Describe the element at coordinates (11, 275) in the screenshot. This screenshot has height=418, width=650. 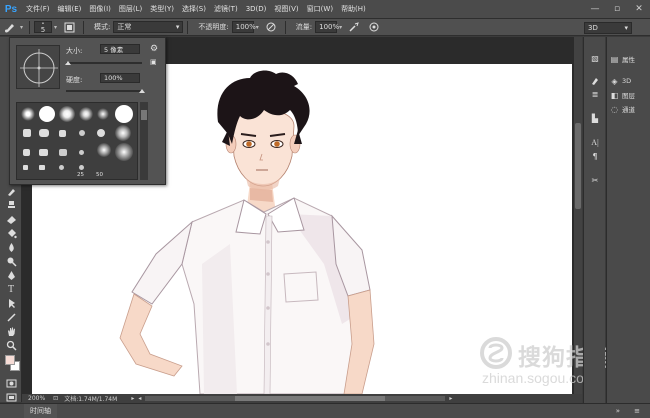
I see `pen-icon` at that location.